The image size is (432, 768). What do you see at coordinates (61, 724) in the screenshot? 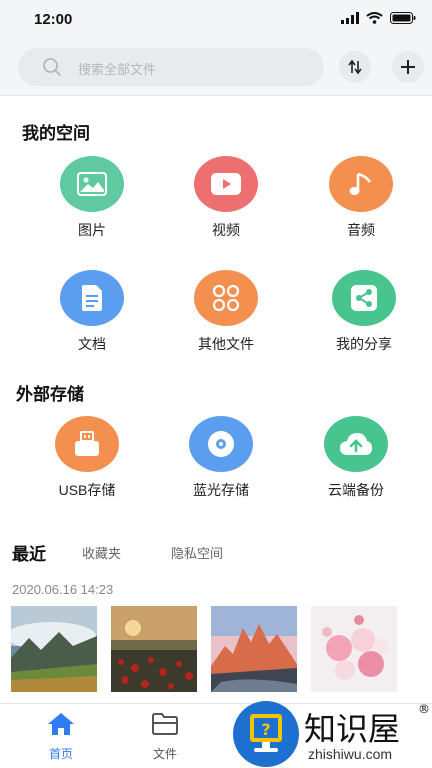
I see `home-icon` at bounding box center [61, 724].